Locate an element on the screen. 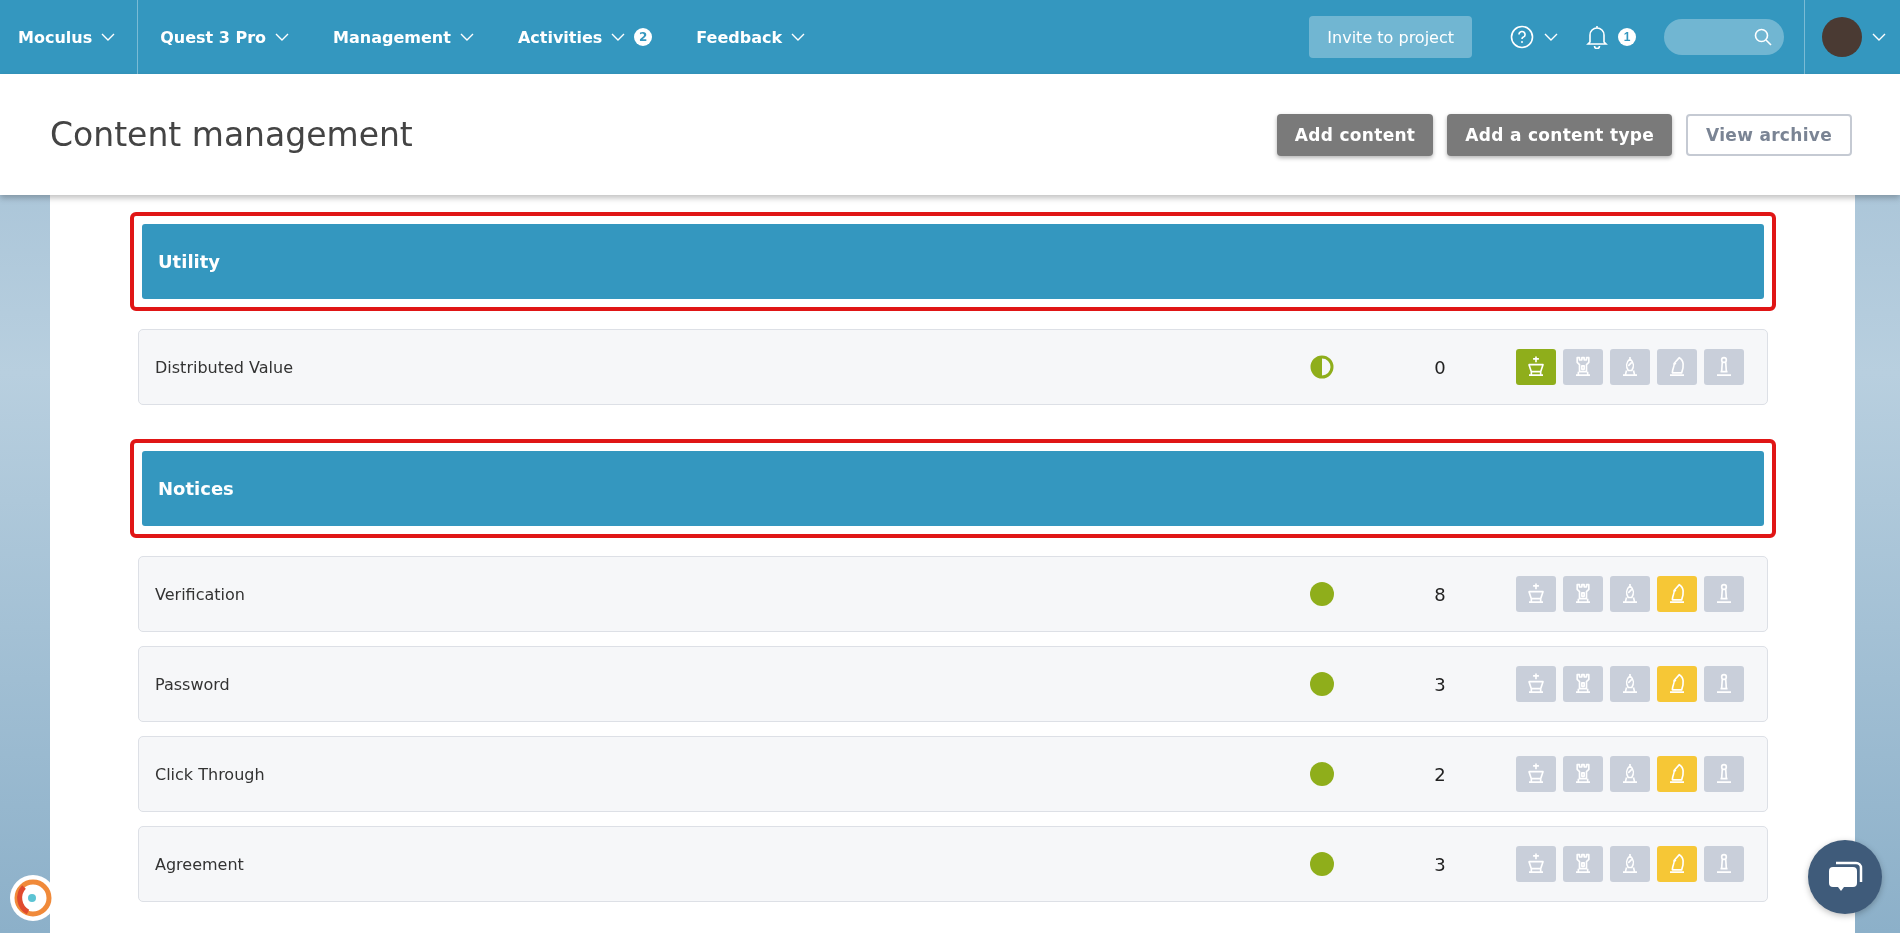 The image size is (1900, 933). invite-button: Invite to project is located at coordinates (1390, 37).